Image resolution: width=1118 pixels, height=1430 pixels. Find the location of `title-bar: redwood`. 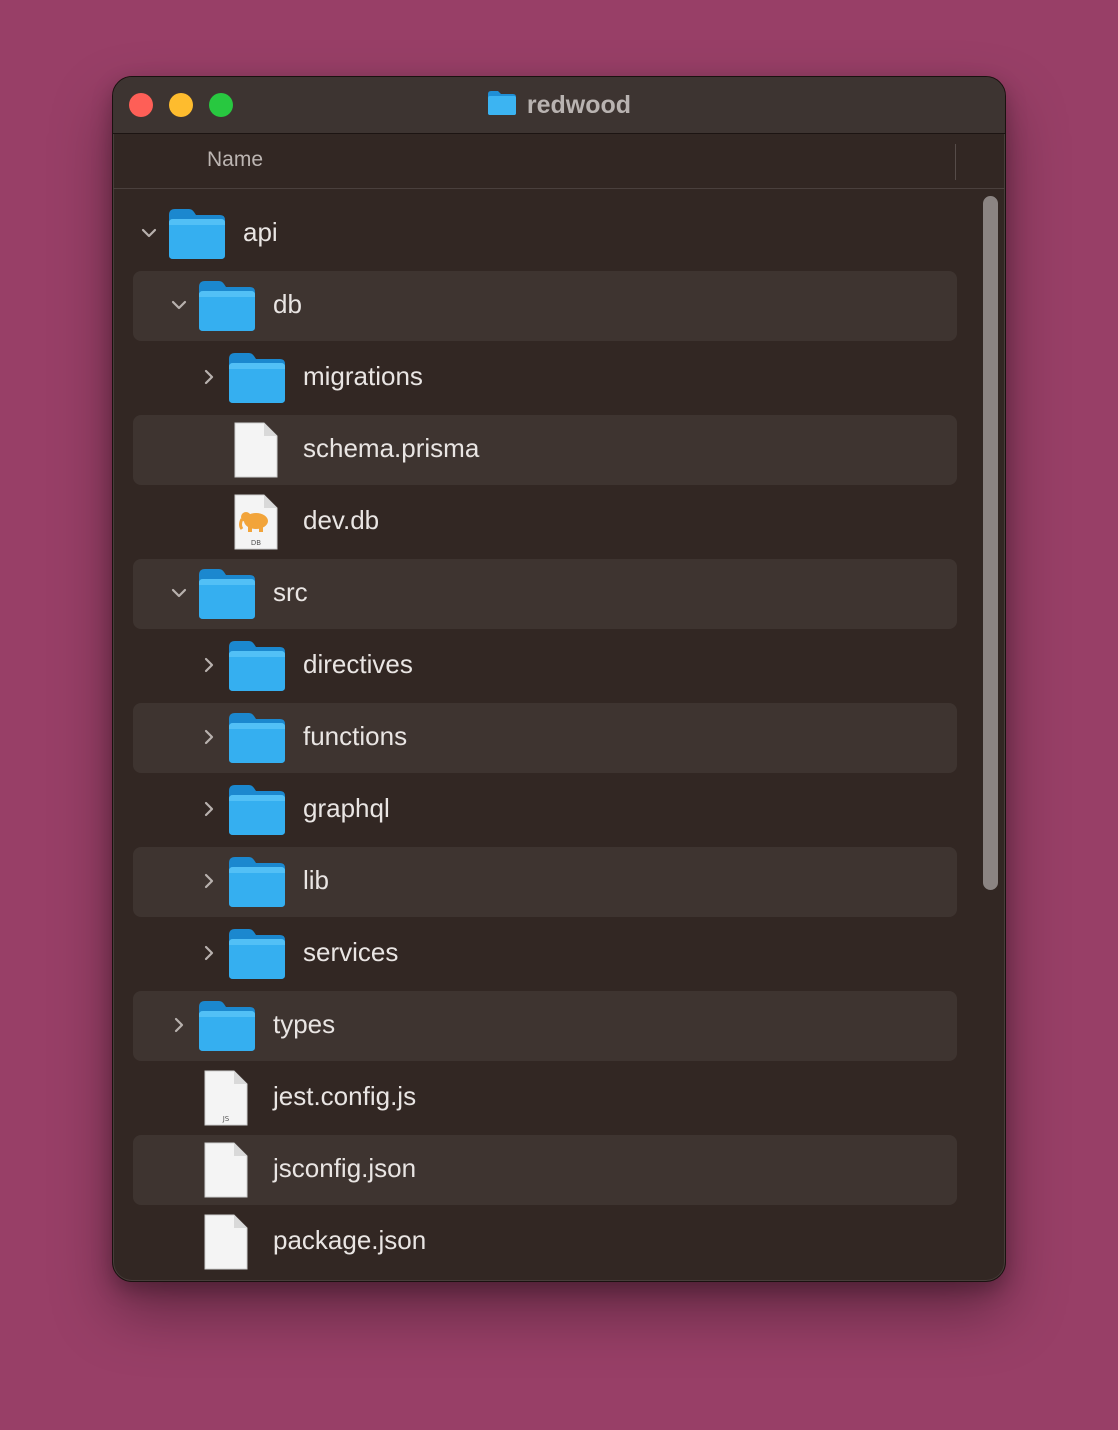

title-bar: redwood is located at coordinates (559, 105).